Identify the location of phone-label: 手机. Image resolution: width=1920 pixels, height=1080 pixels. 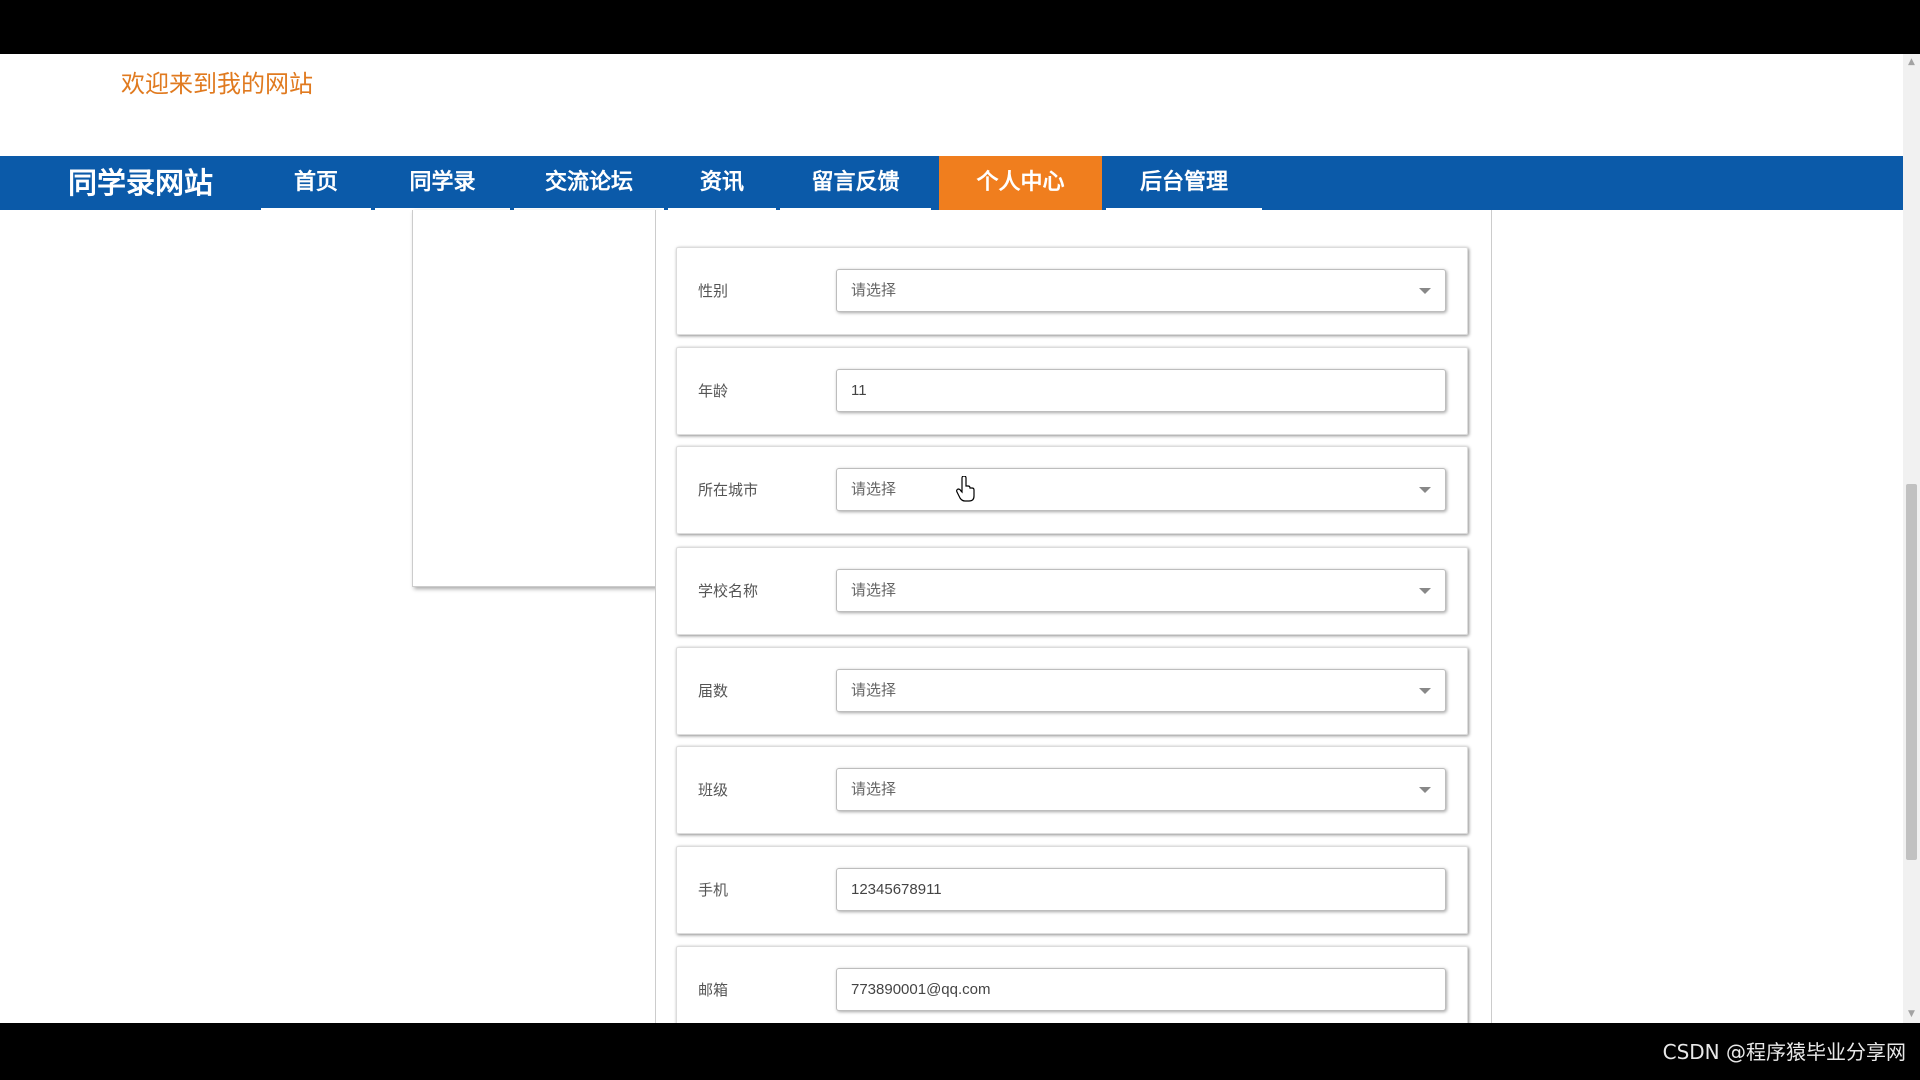
(713, 890).